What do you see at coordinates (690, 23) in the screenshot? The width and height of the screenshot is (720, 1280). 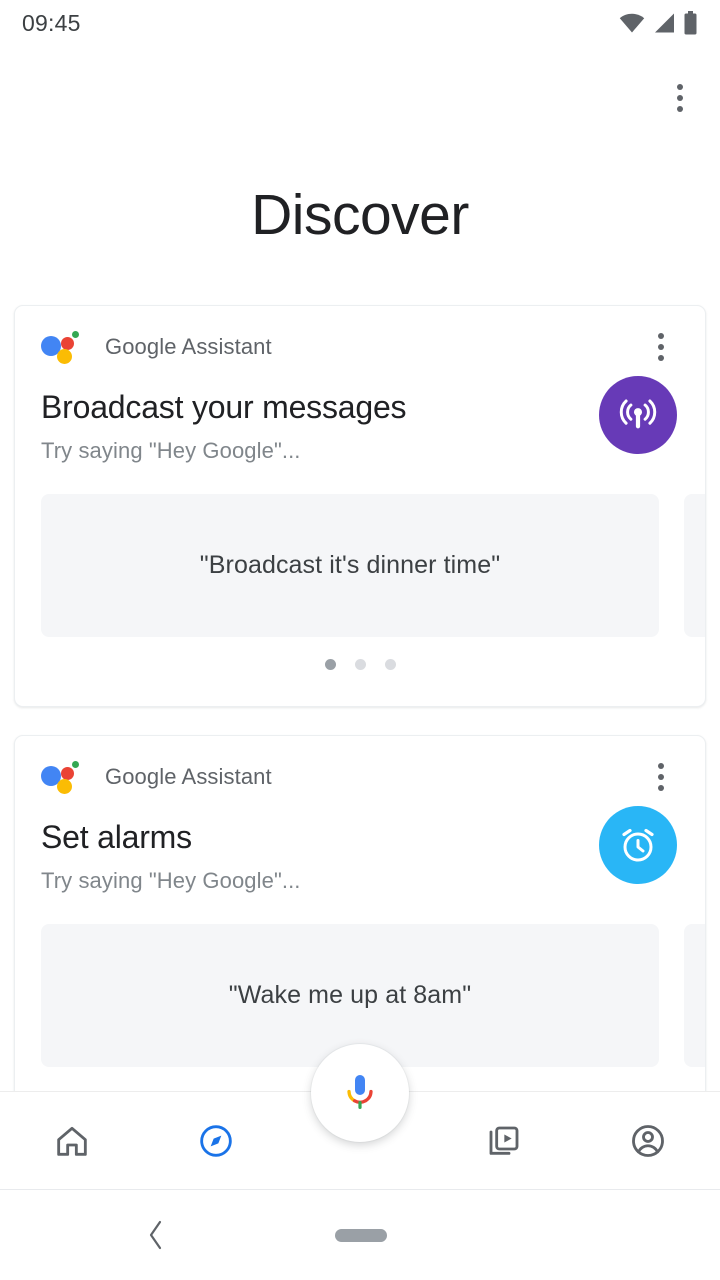 I see `battery-icon` at bounding box center [690, 23].